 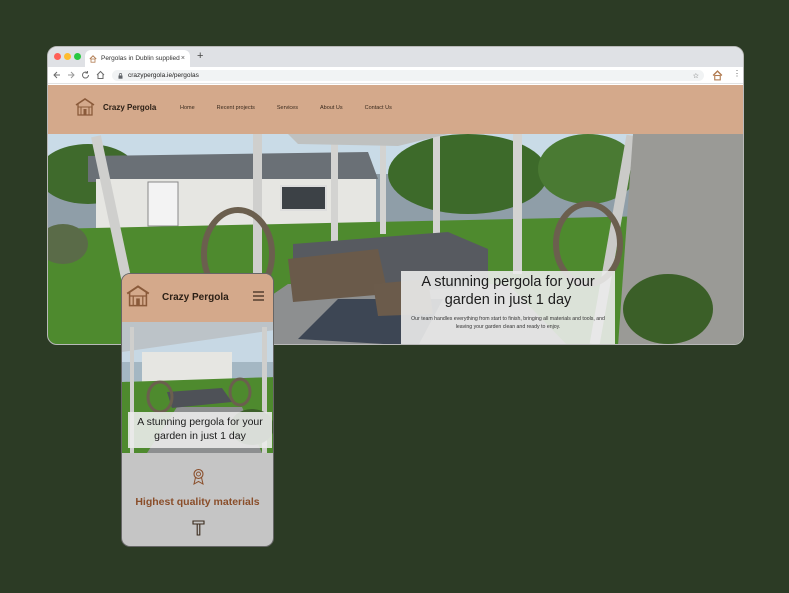 I want to click on back-arrow-icon, so click(x=57, y=75).